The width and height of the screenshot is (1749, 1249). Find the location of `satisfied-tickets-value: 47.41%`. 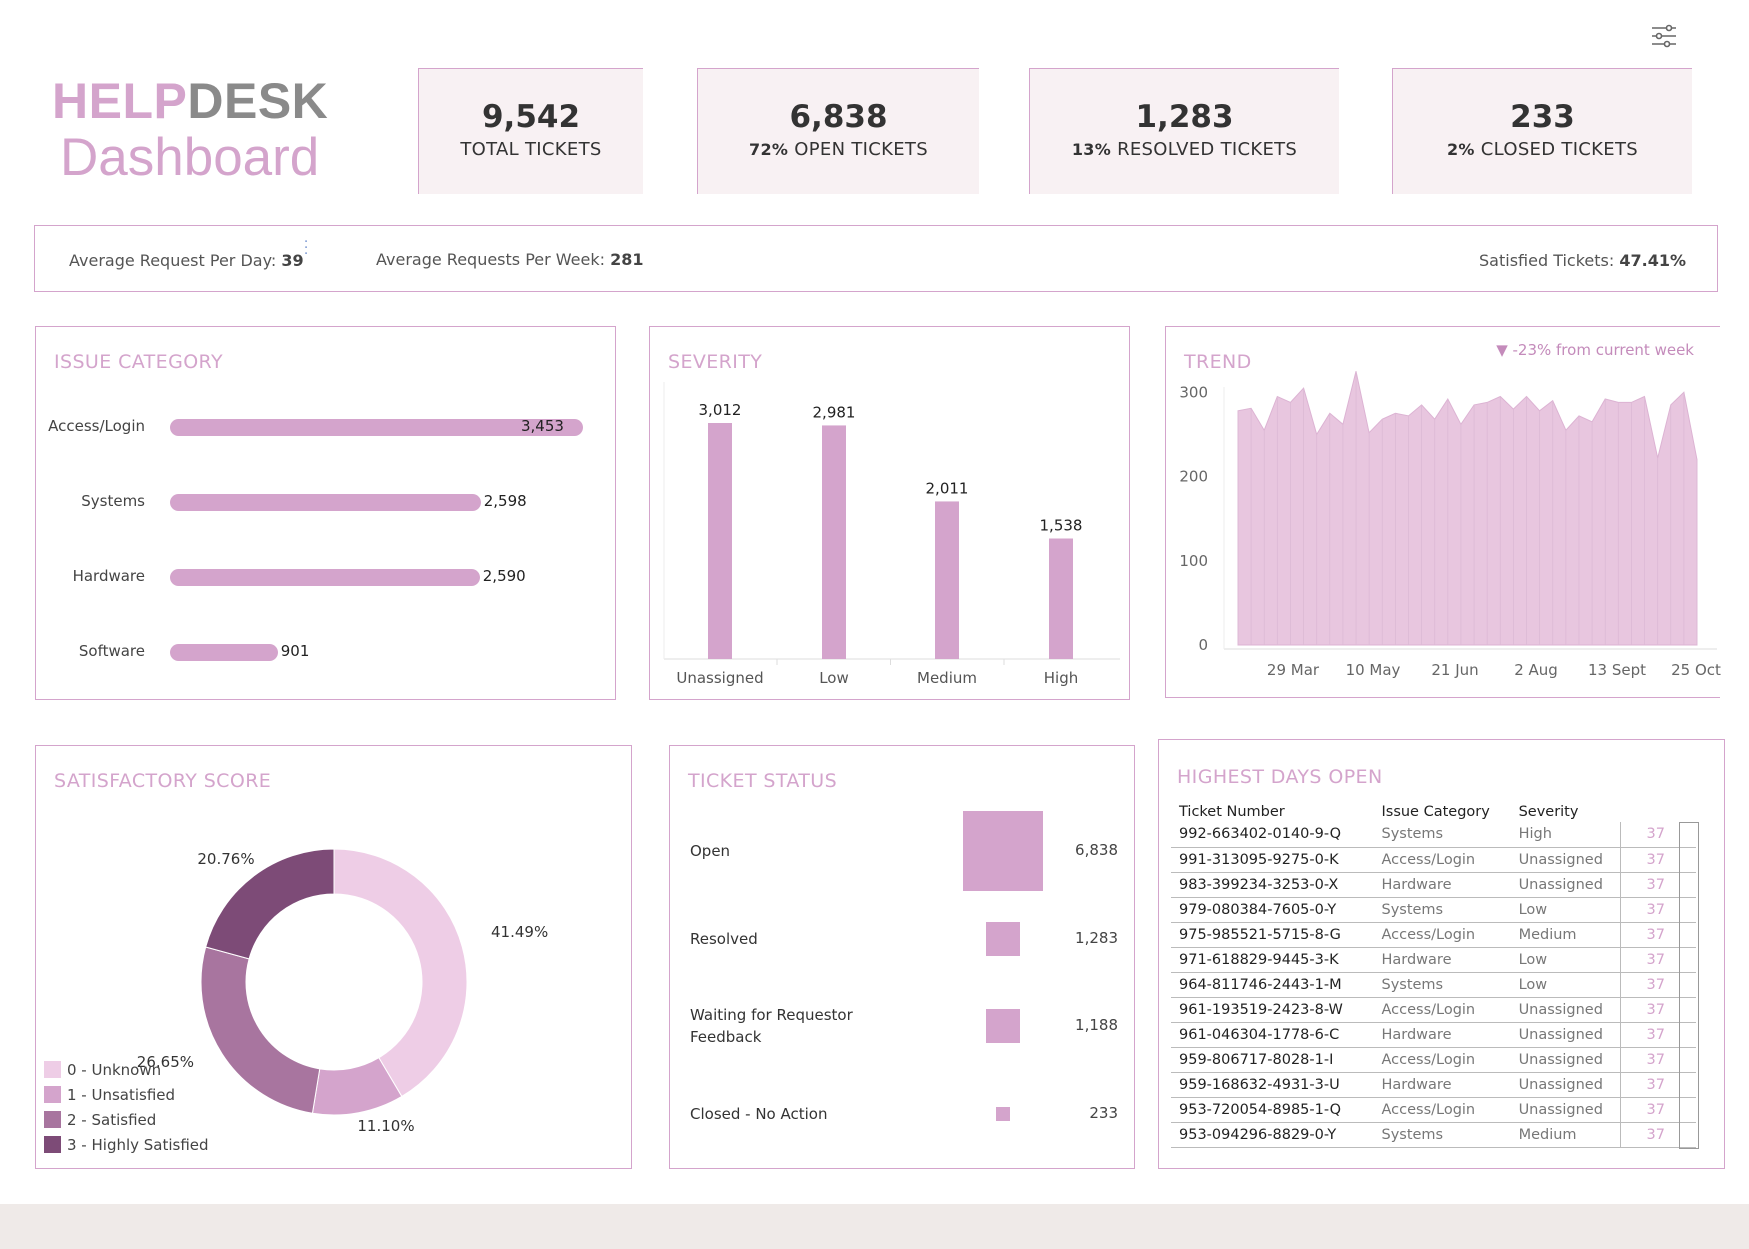

satisfied-tickets-value: 47.41% is located at coordinates (1652, 260).